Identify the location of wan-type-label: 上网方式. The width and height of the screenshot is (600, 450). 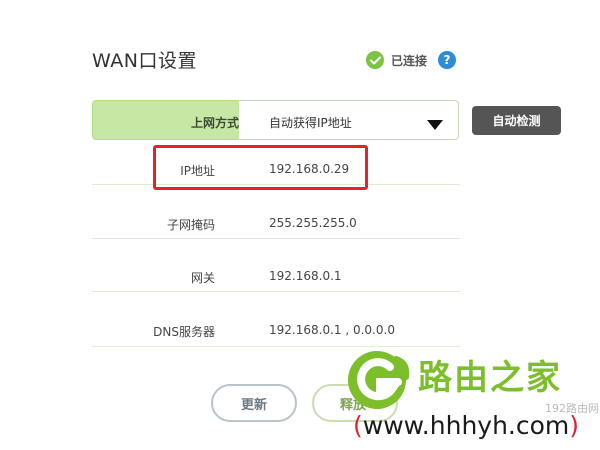
(214, 123).